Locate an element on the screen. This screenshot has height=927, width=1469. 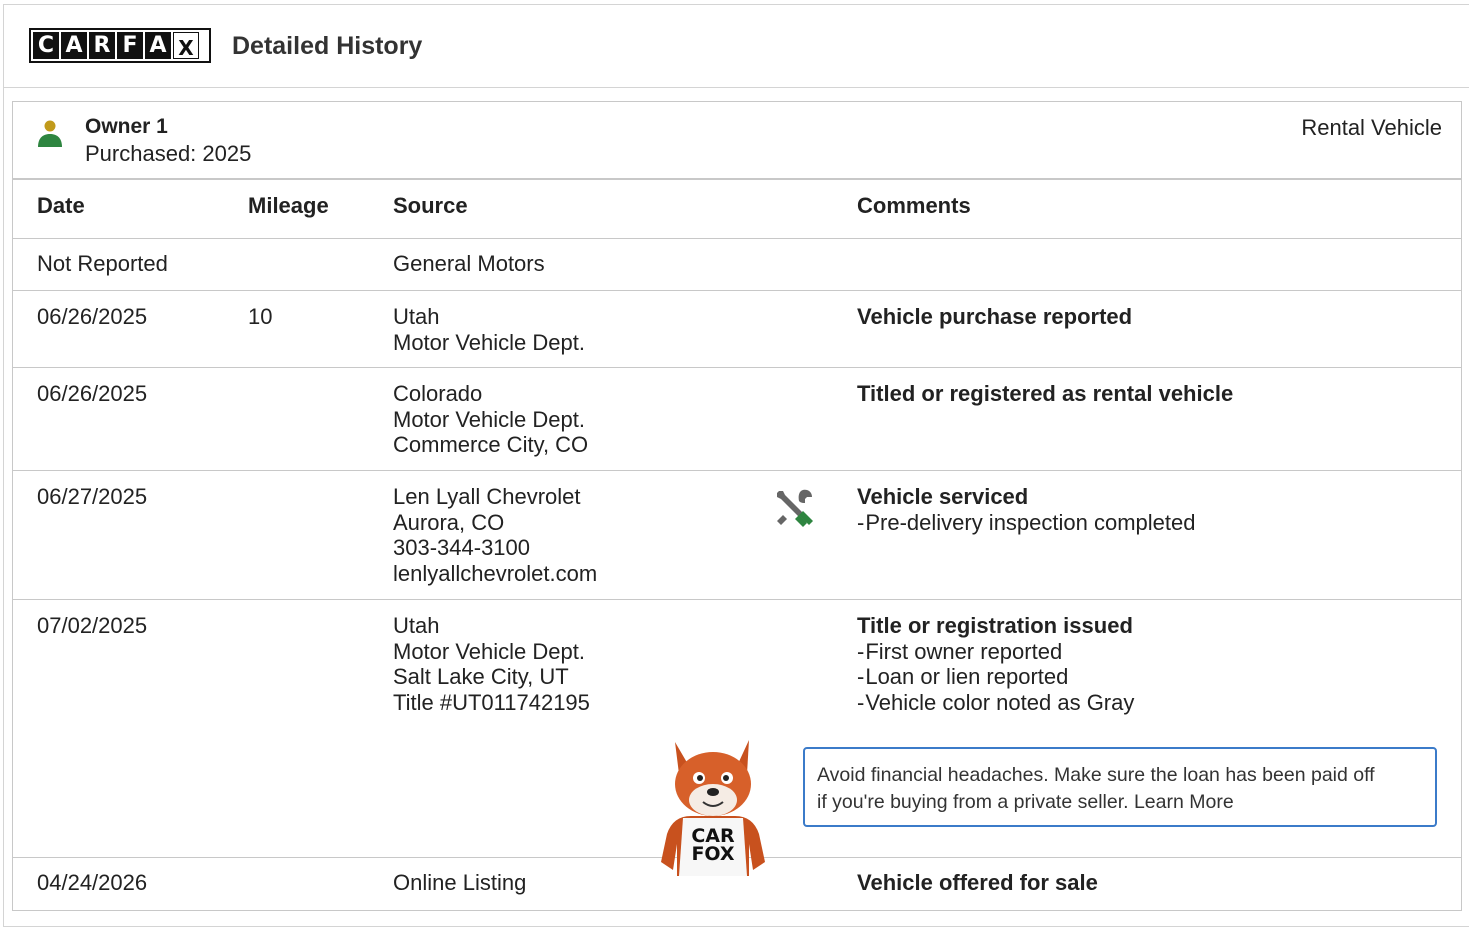
vehicle-type: Rental Vehicle is located at coordinates (1371, 127).